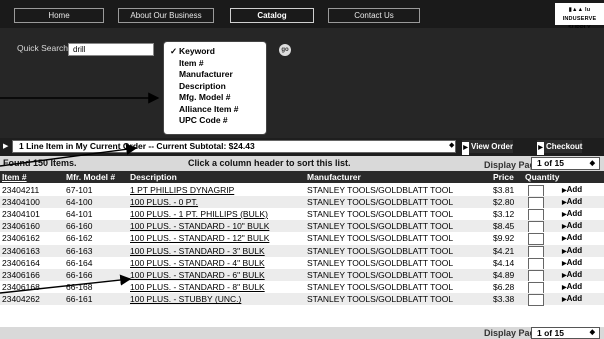  What do you see at coordinates (504, 213) in the screenshot?
I see `price-cell: $3.12` at bounding box center [504, 213].